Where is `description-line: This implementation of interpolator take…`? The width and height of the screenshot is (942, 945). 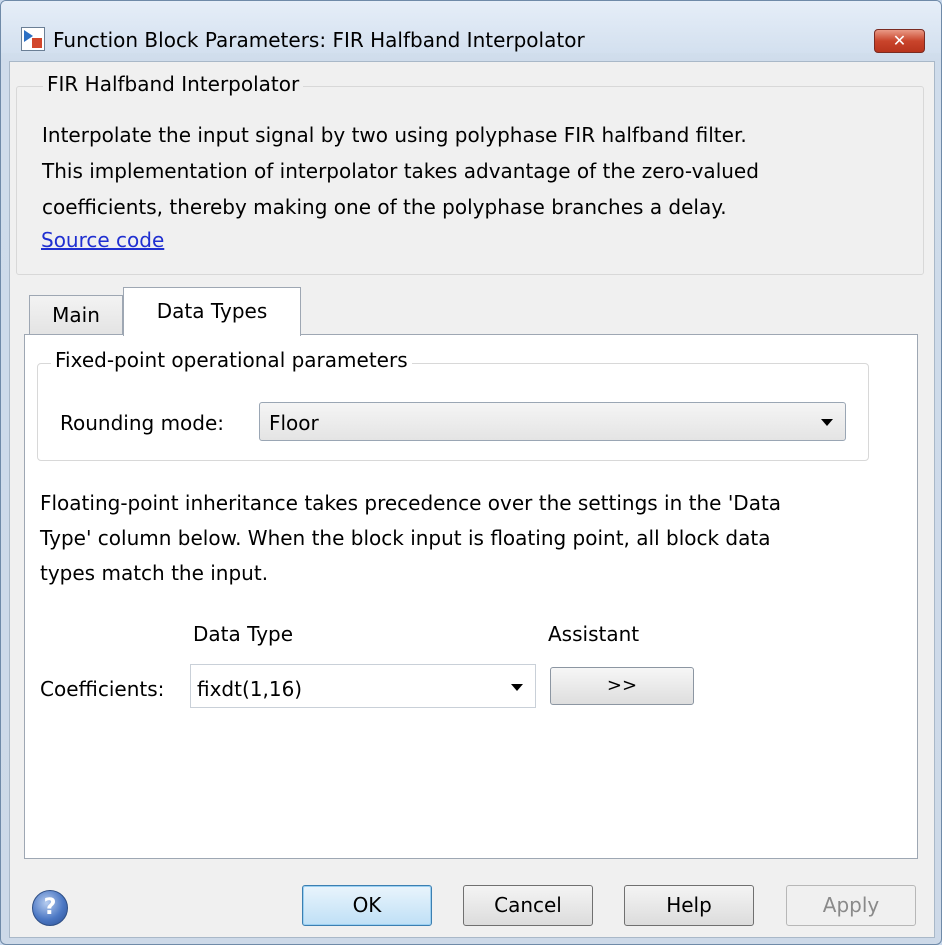 description-line: This implementation of interpolator take… is located at coordinates (400, 171).